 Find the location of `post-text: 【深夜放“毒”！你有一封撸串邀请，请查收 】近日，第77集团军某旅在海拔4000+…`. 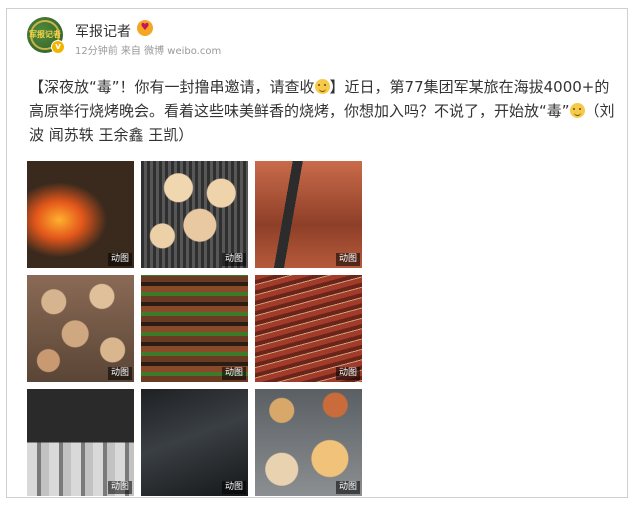

post-text: 【深夜放“毒”！你有一封撸串邀请，请查收 】近日，第77集团军某旅在海拔4000+… is located at coordinates (326, 111).